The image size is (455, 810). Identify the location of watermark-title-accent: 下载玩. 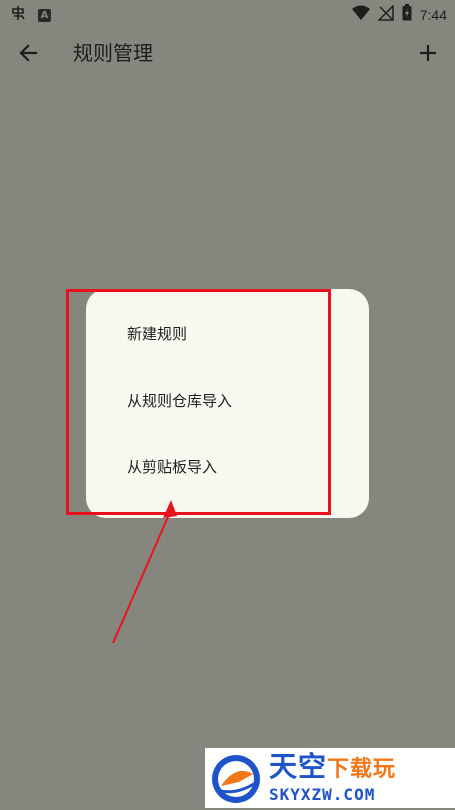
(362, 769).